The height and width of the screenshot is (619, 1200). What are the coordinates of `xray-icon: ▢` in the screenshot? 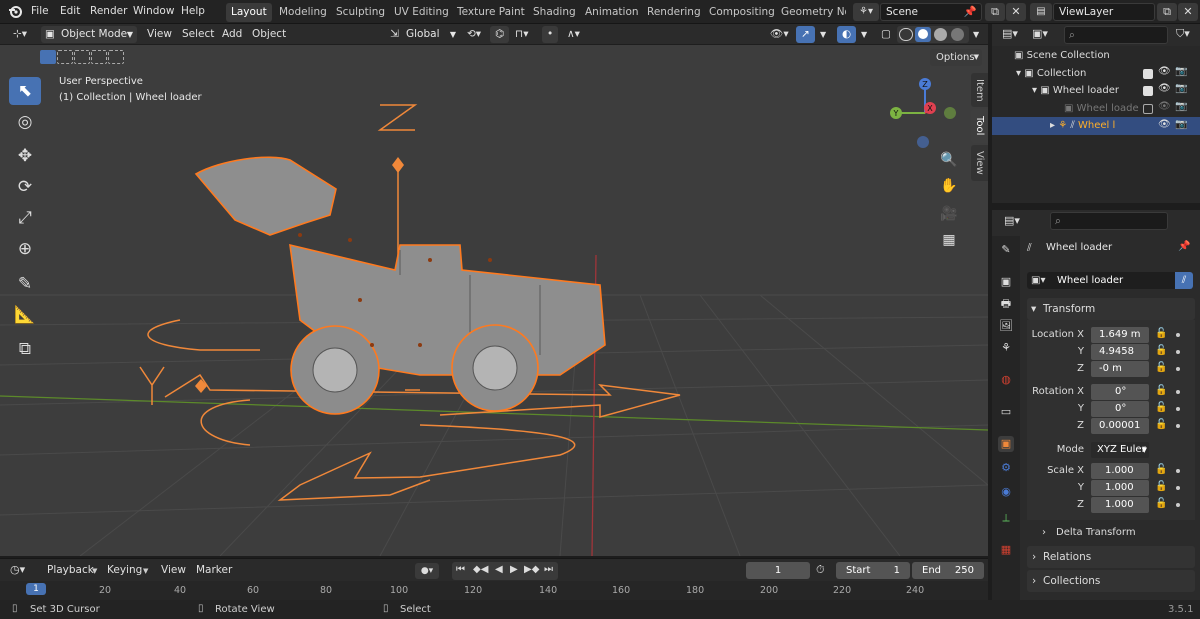 It's located at (886, 34).